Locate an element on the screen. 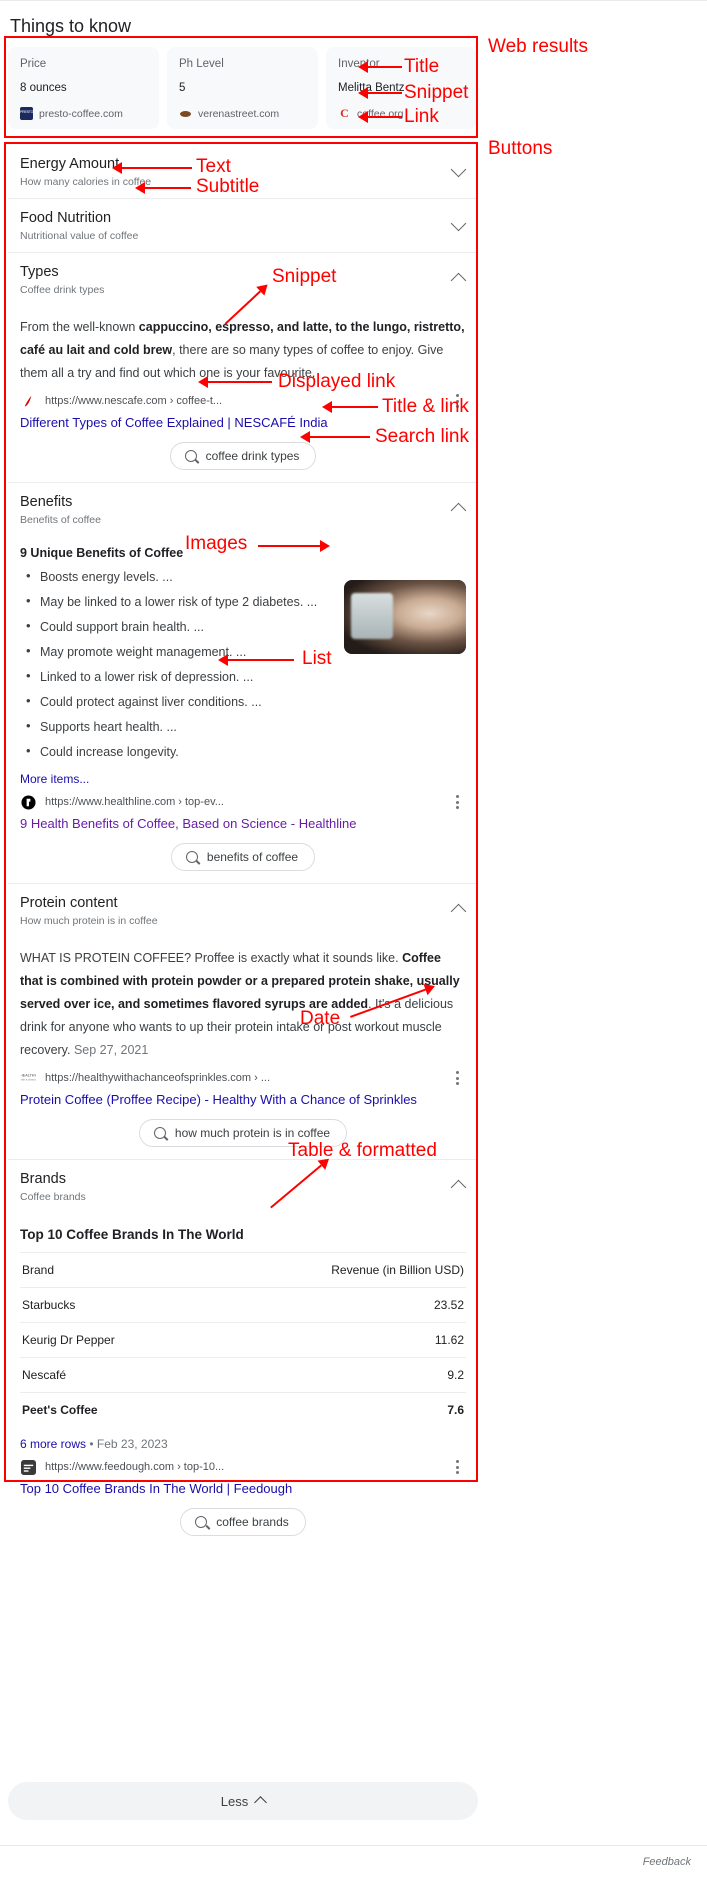 The image size is (707, 1883). search-chip-benefits-of-coffee: benefits of coffee is located at coordinates (243, 857).